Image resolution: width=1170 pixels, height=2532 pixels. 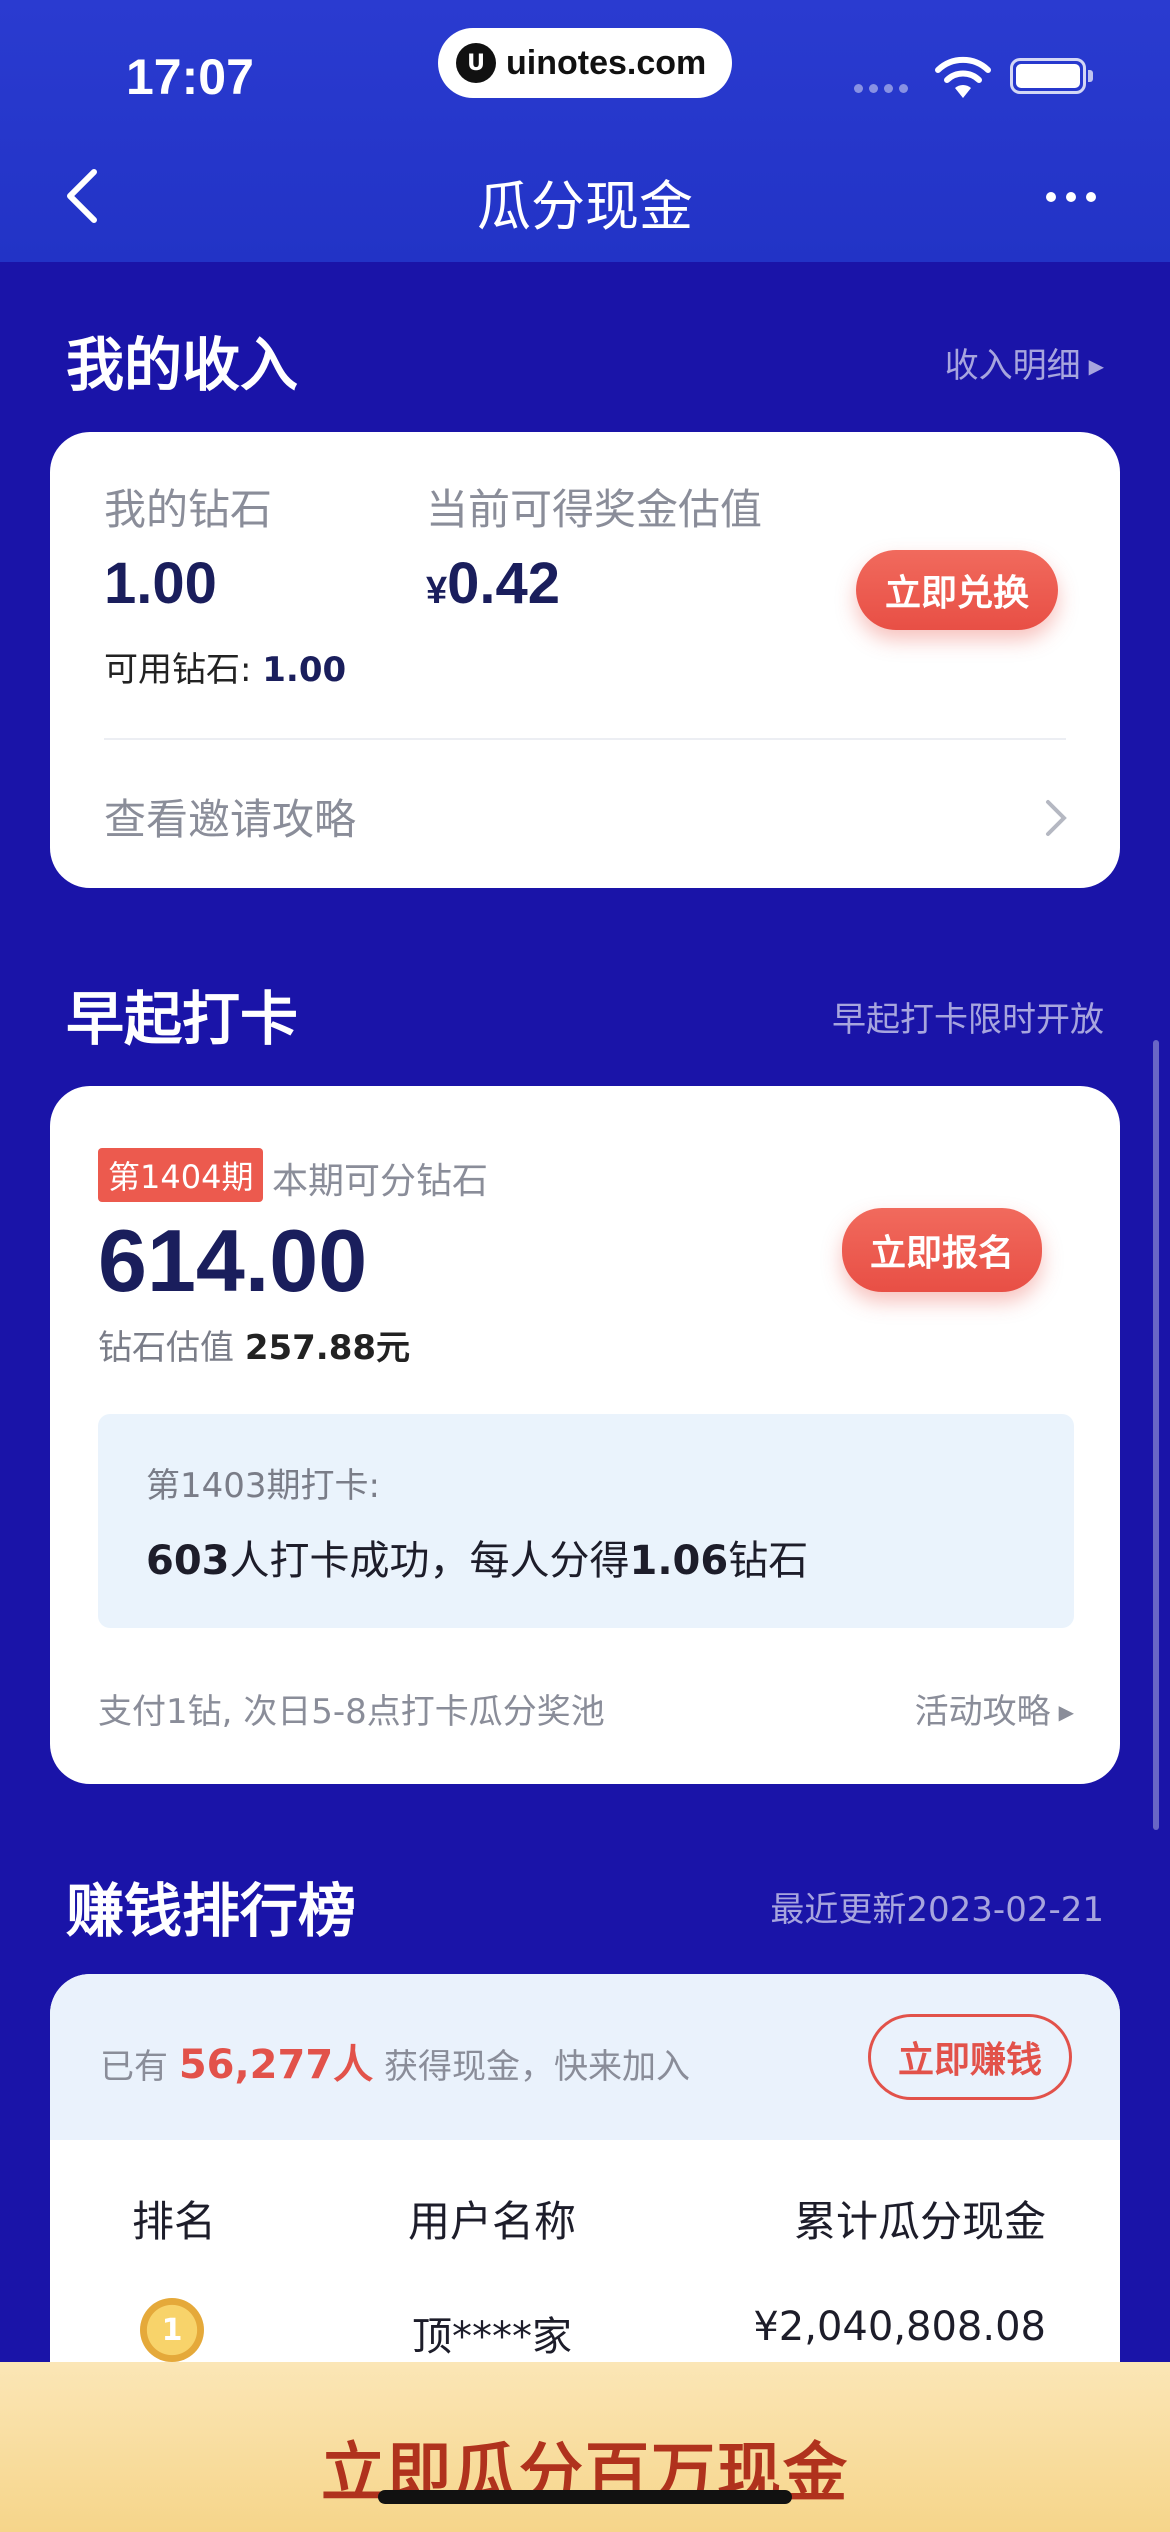 What do you see at coordinates (504, 583) in the screenshot?
I see `bonus-amount: 0.42` at bounding box center [504, 583].